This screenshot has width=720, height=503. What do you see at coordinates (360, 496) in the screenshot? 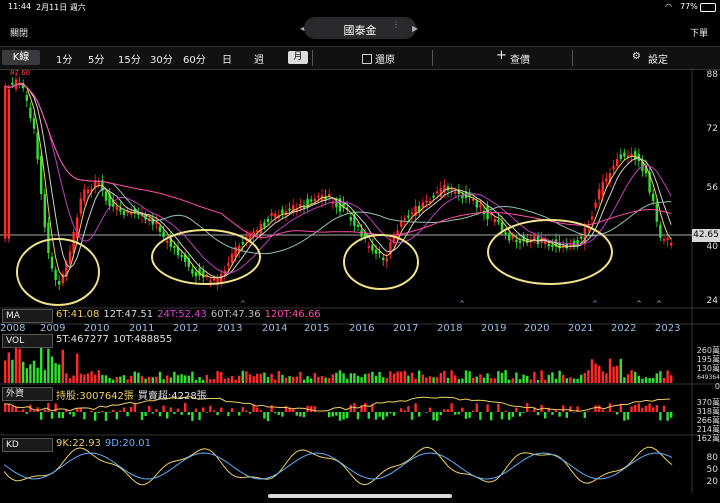
I see `home-indicator` at bounding box center [360, 496].